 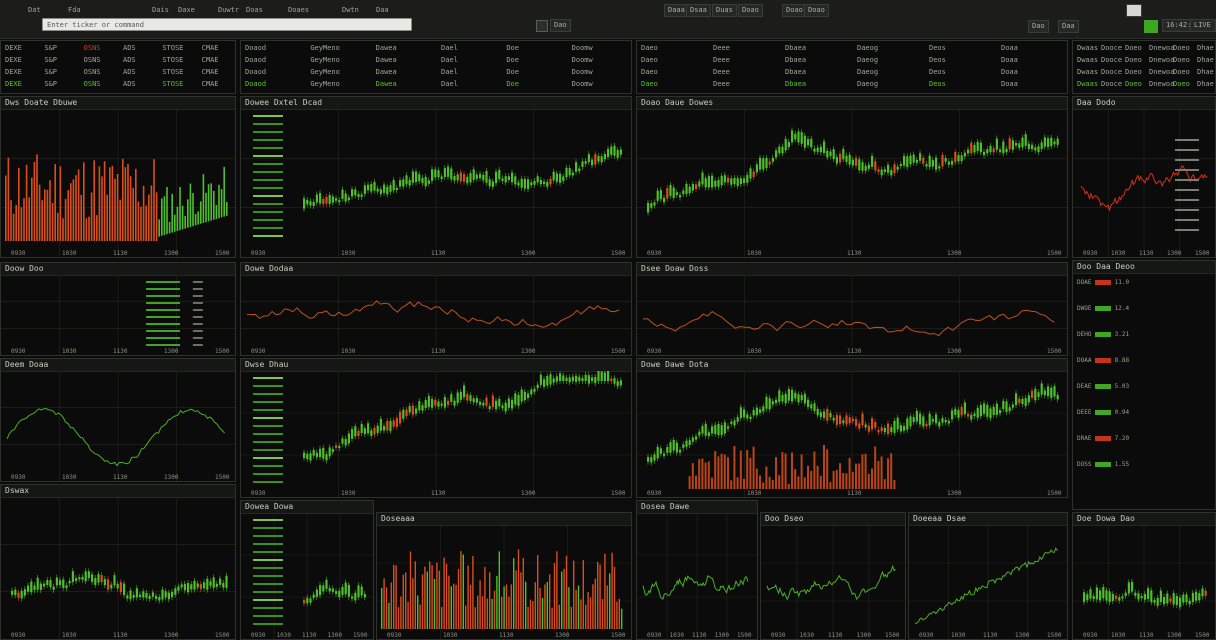 What do you see at coordinates (988, 582) in the screenshot?
I see `chart-p16: 0930 1030 1130 1300 1500` at bounding box center [988, 582].